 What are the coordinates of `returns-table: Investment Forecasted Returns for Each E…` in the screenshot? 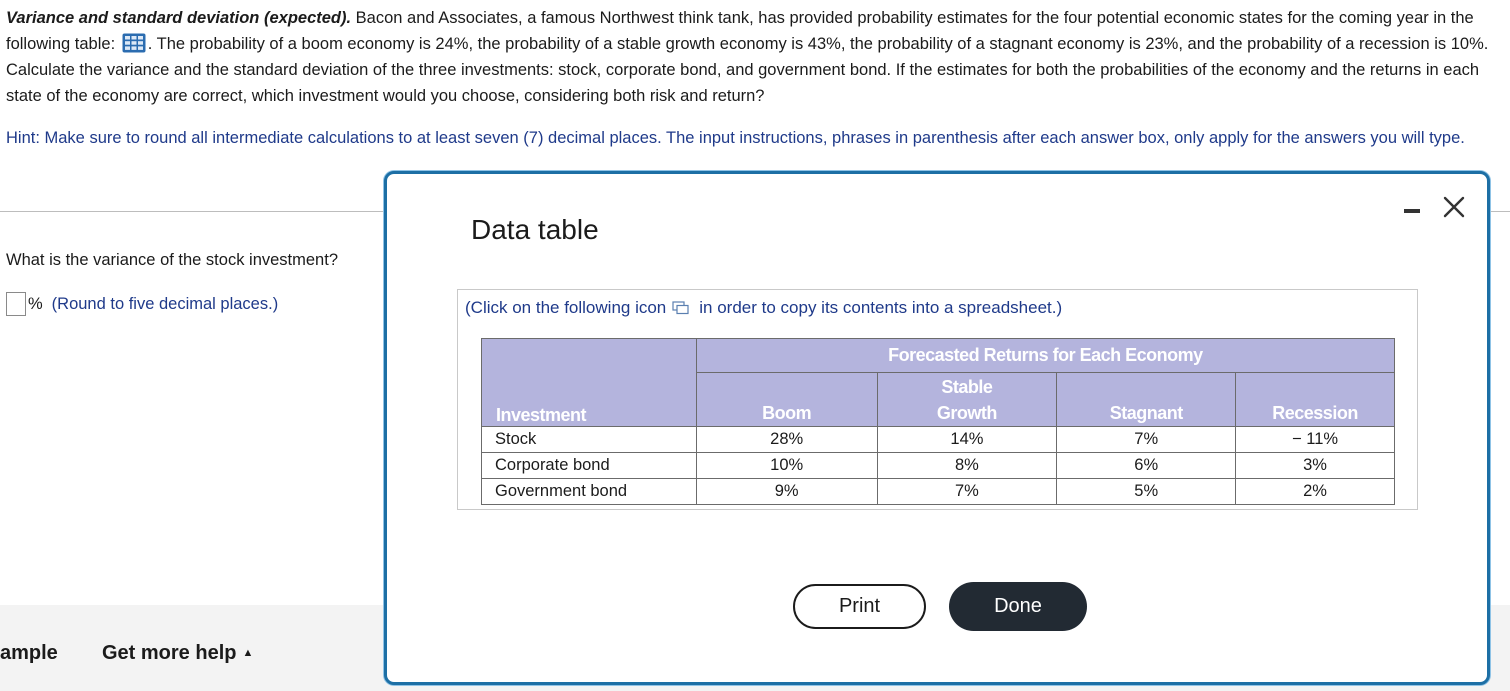 It's located at (938, 421).